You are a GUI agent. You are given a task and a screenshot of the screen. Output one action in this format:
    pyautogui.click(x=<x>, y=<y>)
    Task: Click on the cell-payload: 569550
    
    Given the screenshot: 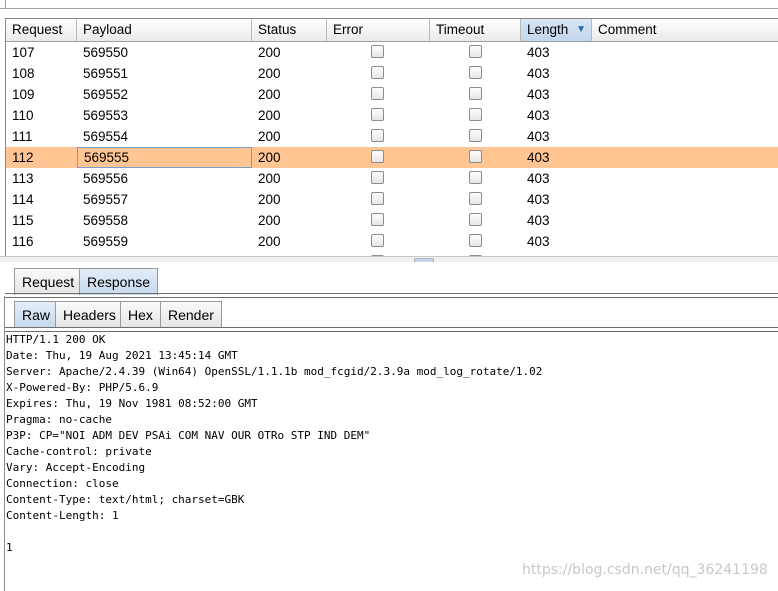 What is the action you would take?
    pyautogui.click(x=106, y=52)
    